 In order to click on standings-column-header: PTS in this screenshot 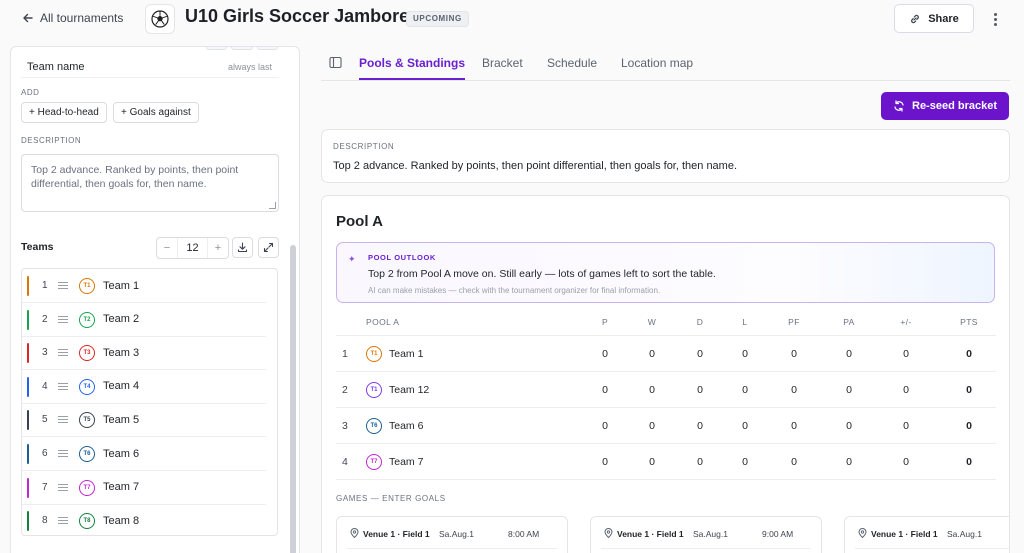, I will do `click(969, 322)`.